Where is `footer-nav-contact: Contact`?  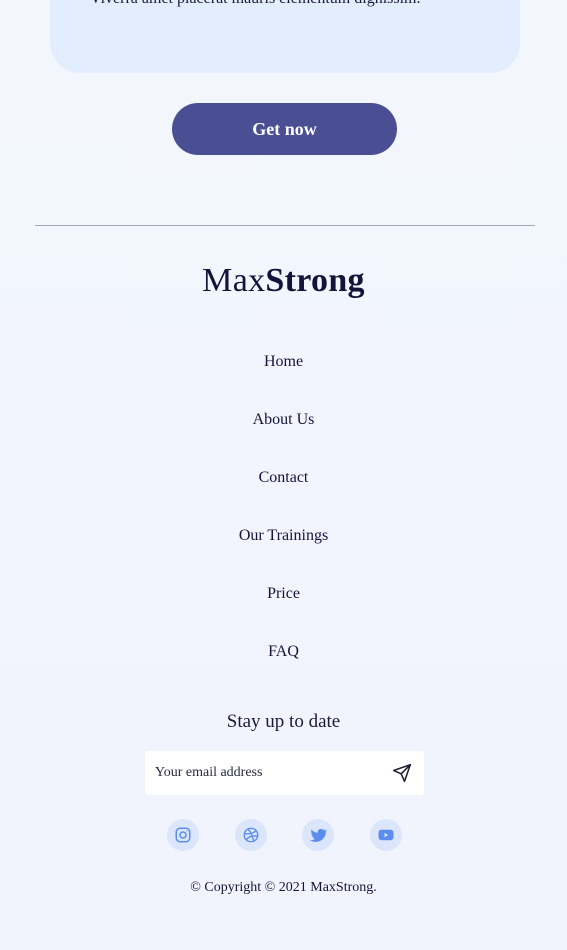 footer-nav-contact: Contact is located at coordinates (283, 485).